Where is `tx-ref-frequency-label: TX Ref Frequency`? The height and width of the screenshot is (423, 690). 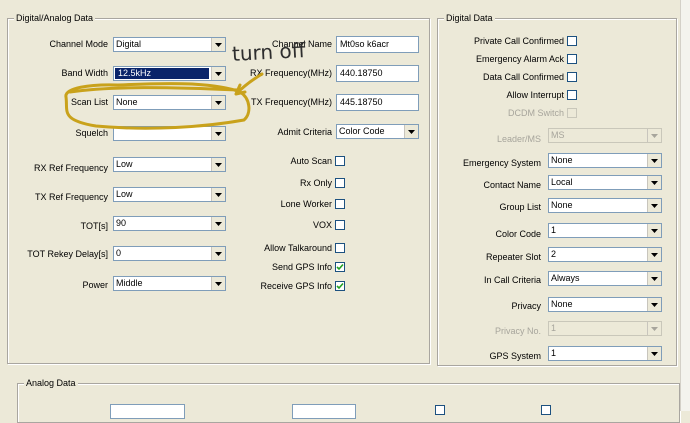
tx-ref-frequency-label: TX Ref Frequency is located at coordinates (71, 197).